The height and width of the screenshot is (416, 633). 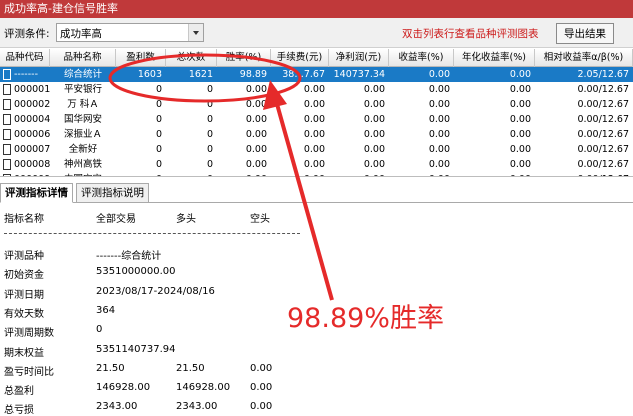 I want to click on annotation-arrowhead, so click(x=275, y=95).